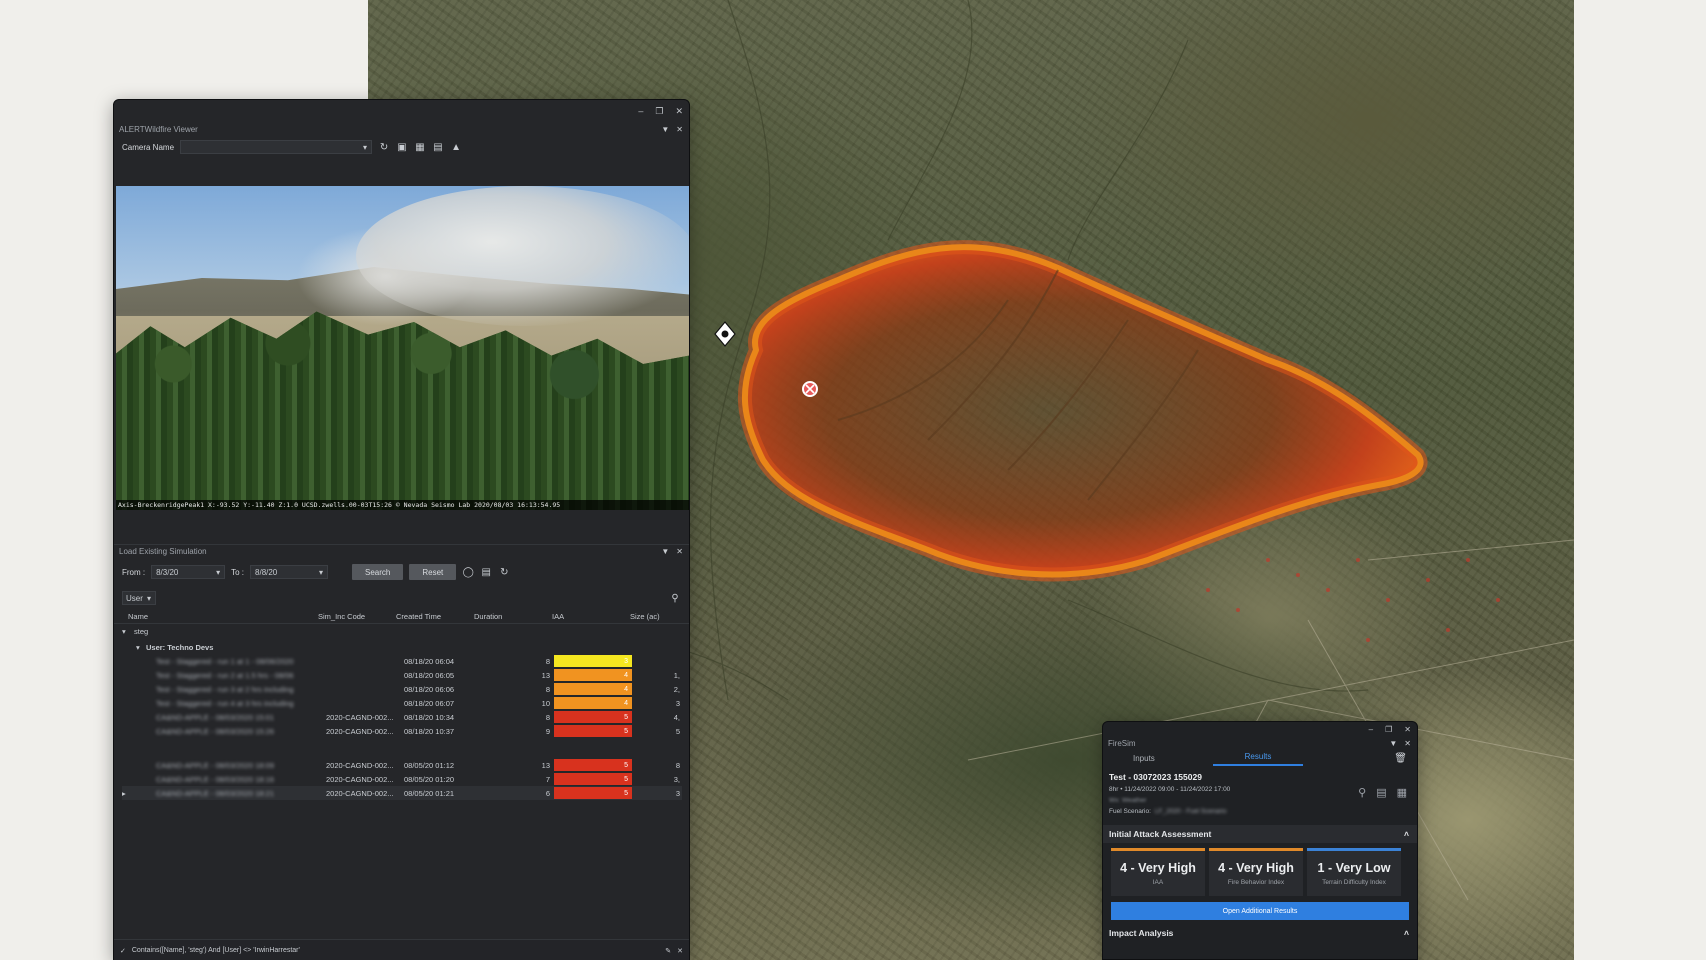 This screenshot has height=960, width=1706. What do you see at coordinates (1163, 758) in the screenshot?
I see `tab-inputs: Inputs` at bounding box center [1163, 758].